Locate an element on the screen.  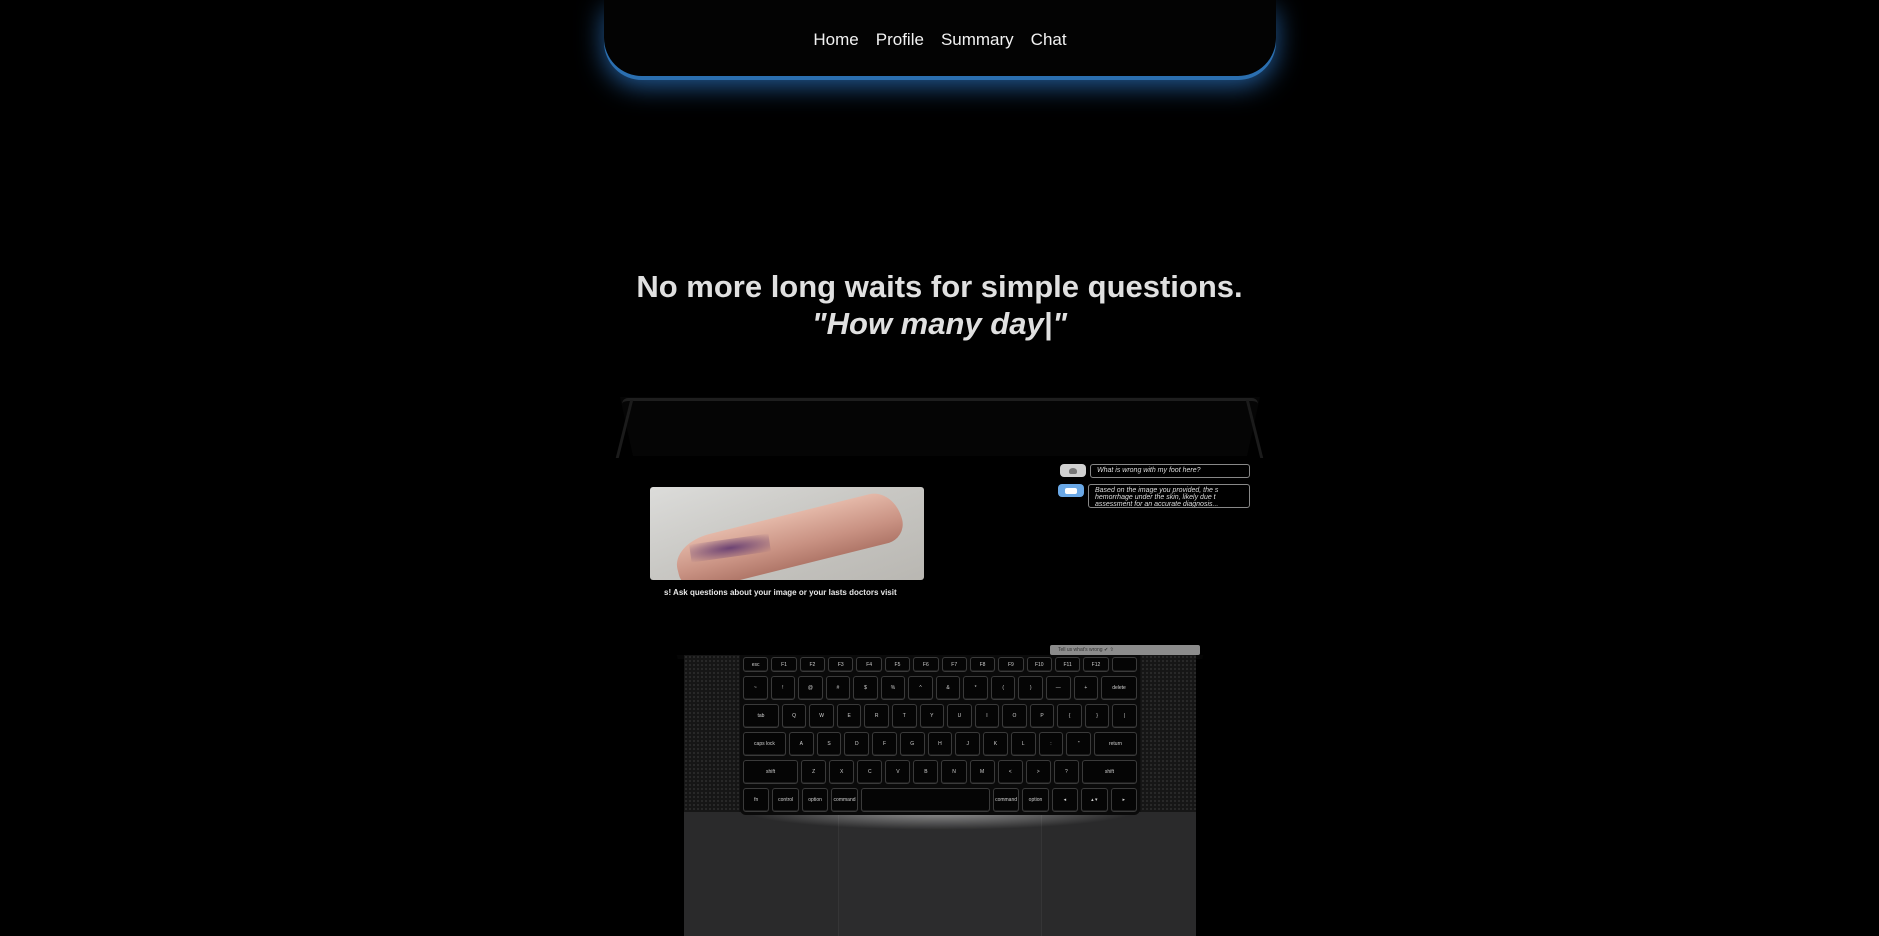
keyboard-key: F10 is located at coordinates (1039, 664).